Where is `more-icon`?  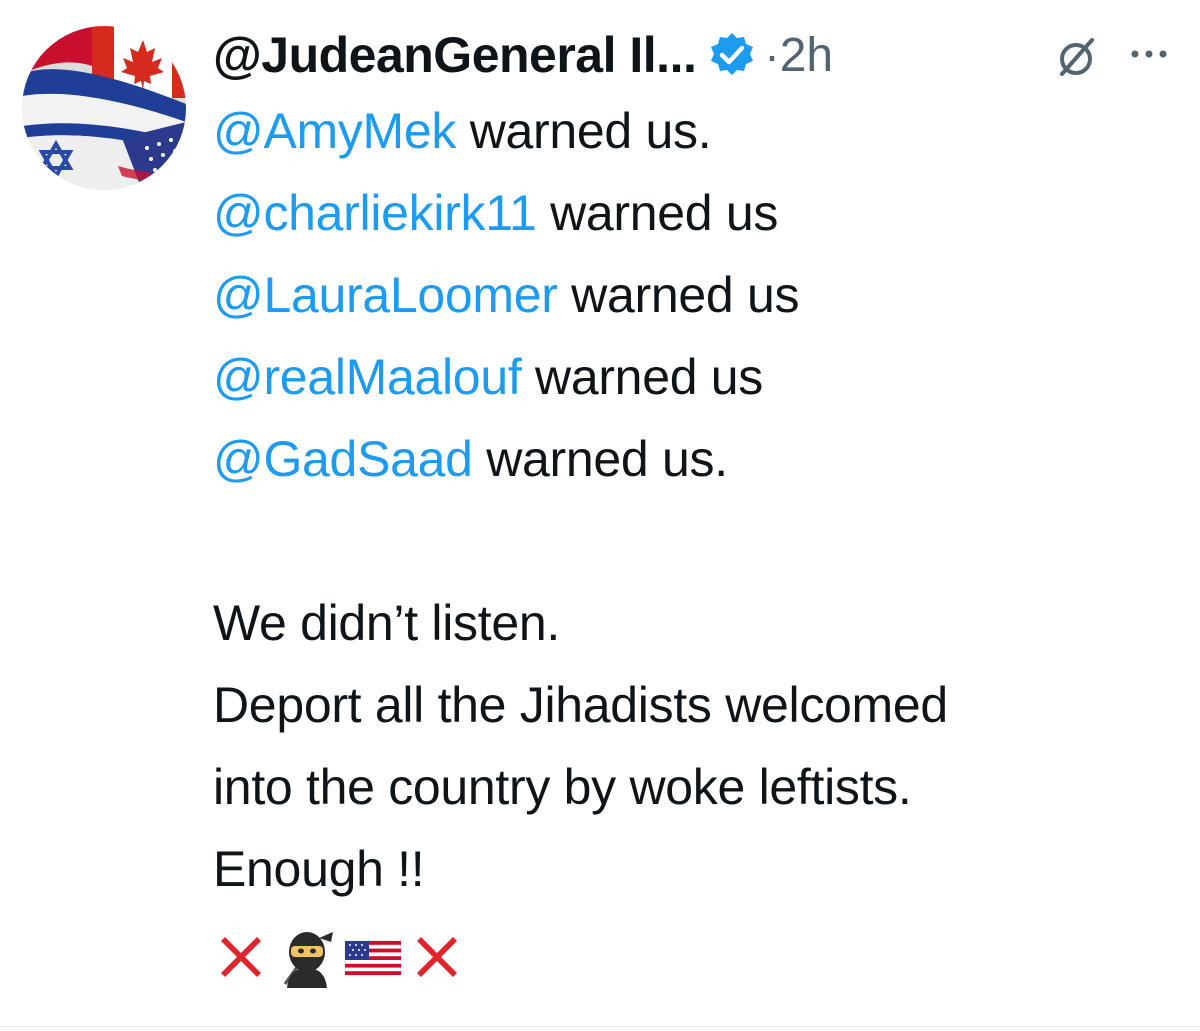 more-icon is located at coordinates (1149, 54).